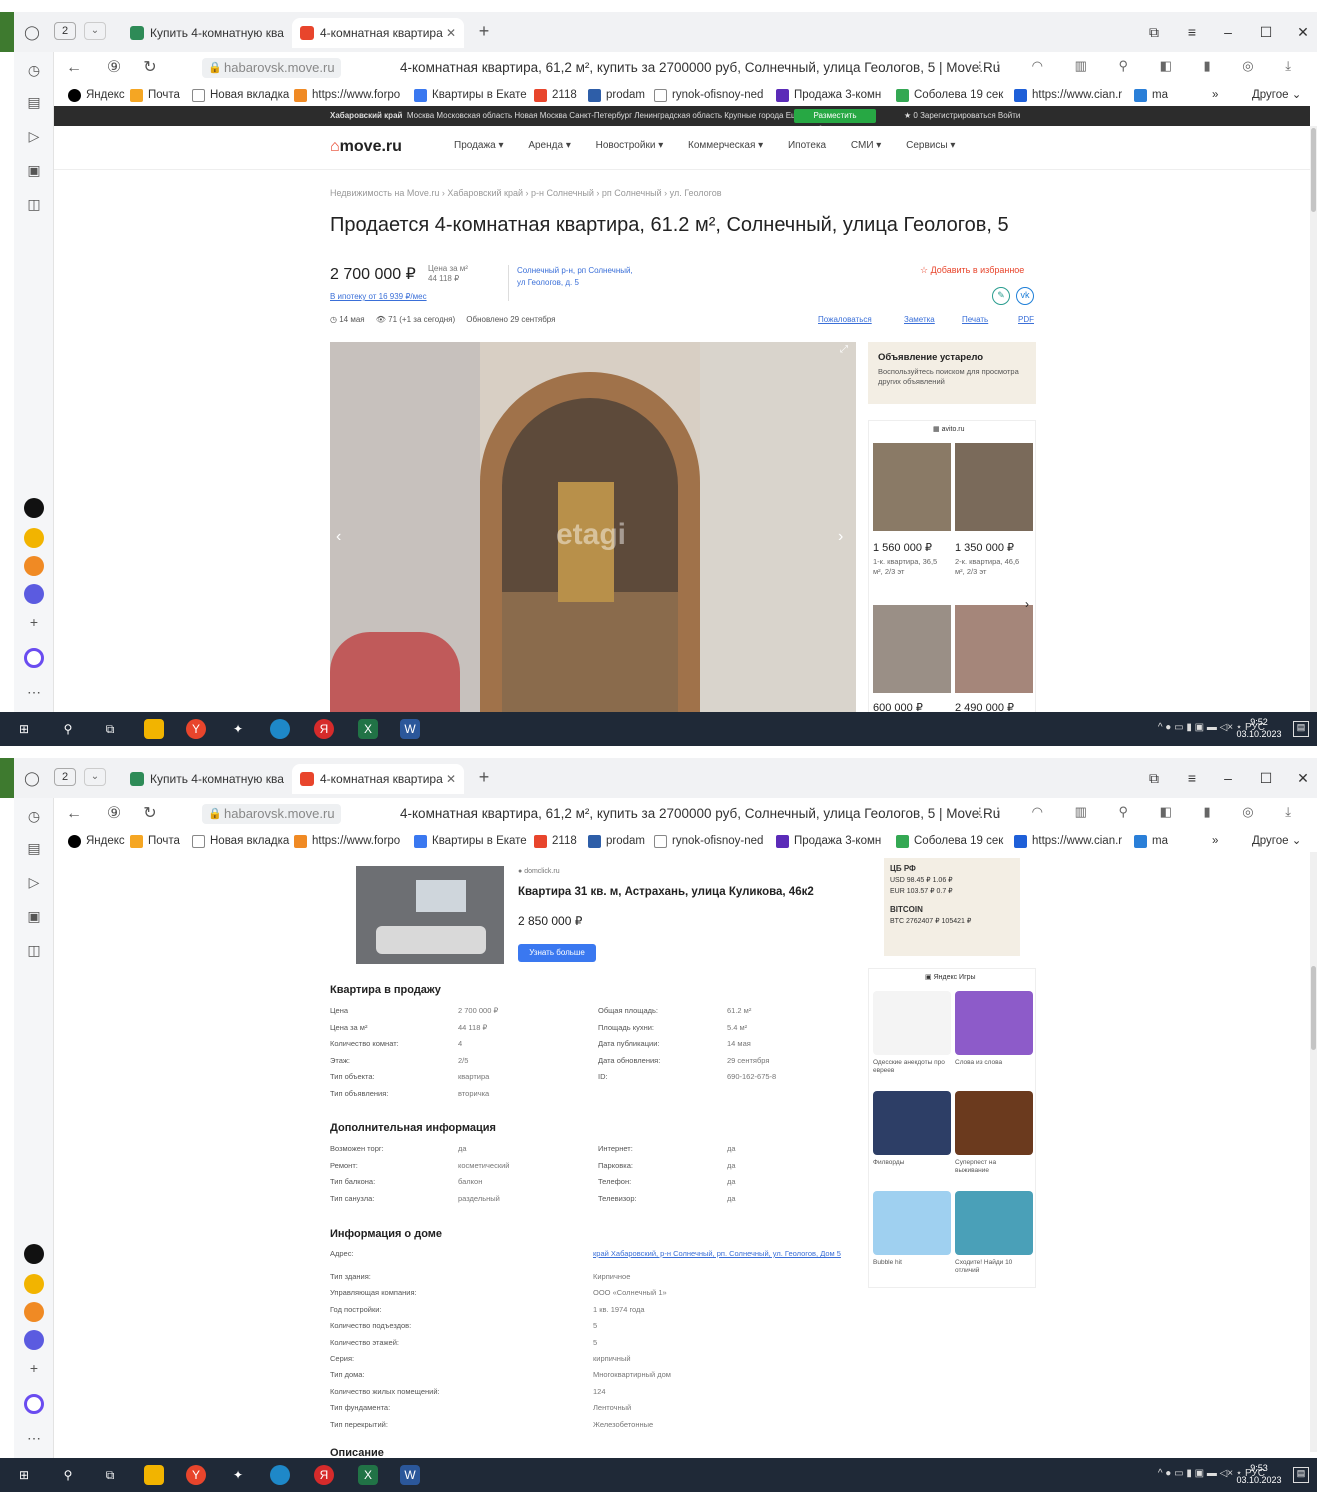  Describe the element at coordinates (575, 270) in the screenshot. I see `address-link-district: Солнечный р-н, рп Солнечный,` at that location.